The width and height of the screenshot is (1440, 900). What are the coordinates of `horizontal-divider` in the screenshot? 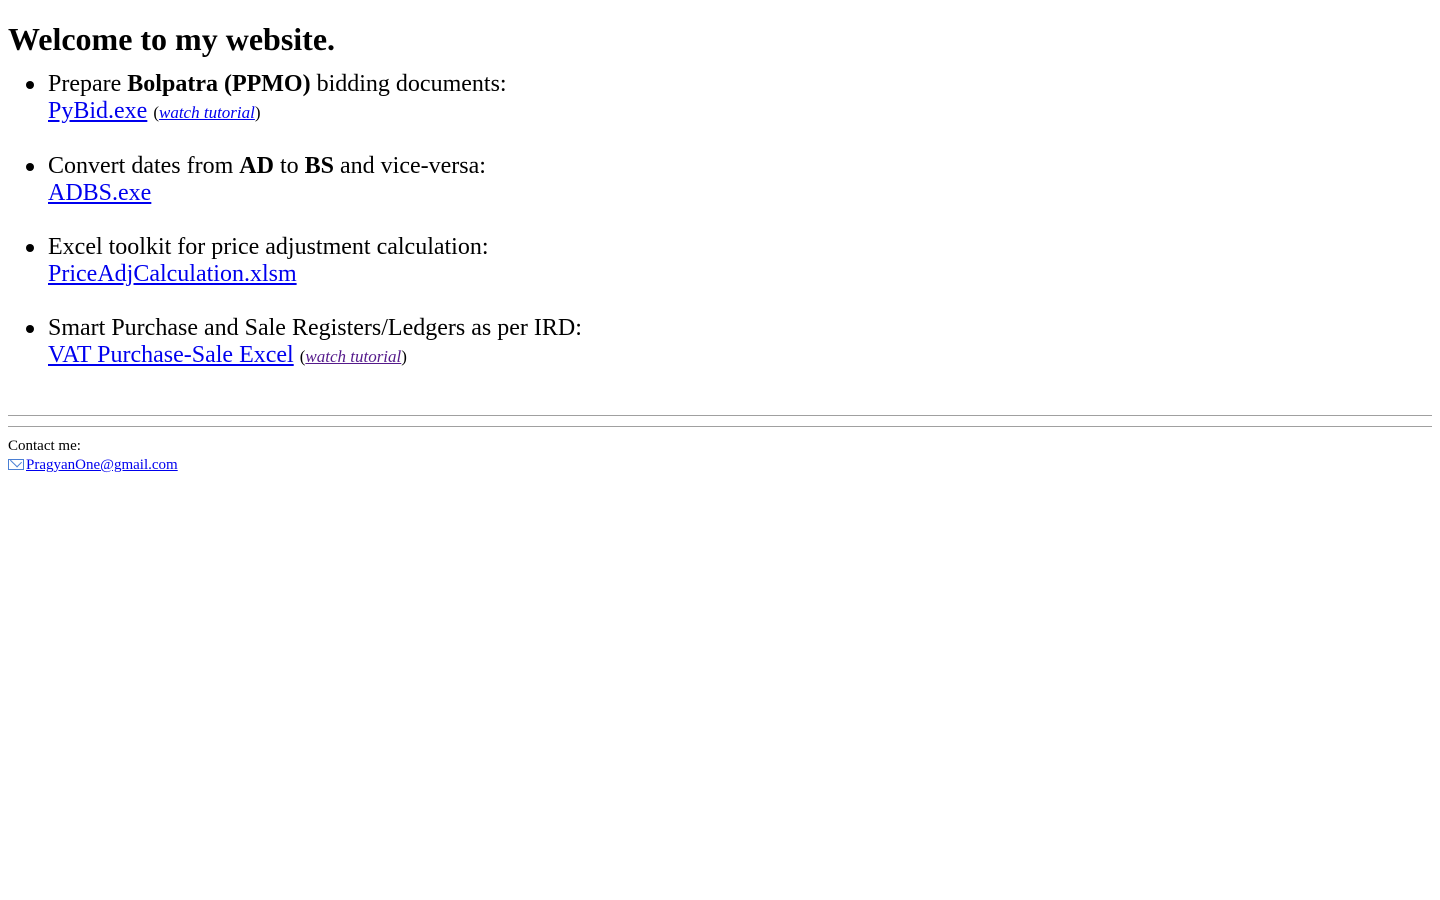 It's located at (720, 421).